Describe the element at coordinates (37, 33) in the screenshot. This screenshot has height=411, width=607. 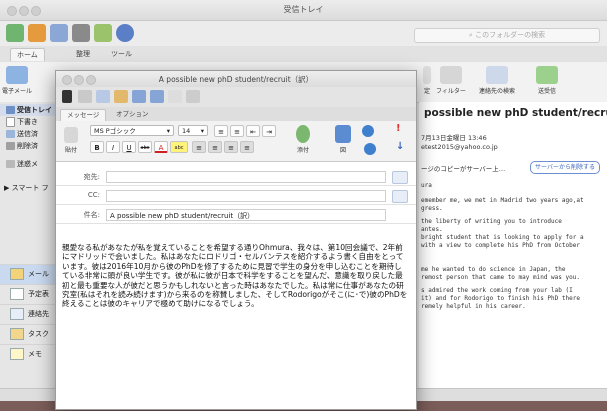
I see `folder-icon` at that location.